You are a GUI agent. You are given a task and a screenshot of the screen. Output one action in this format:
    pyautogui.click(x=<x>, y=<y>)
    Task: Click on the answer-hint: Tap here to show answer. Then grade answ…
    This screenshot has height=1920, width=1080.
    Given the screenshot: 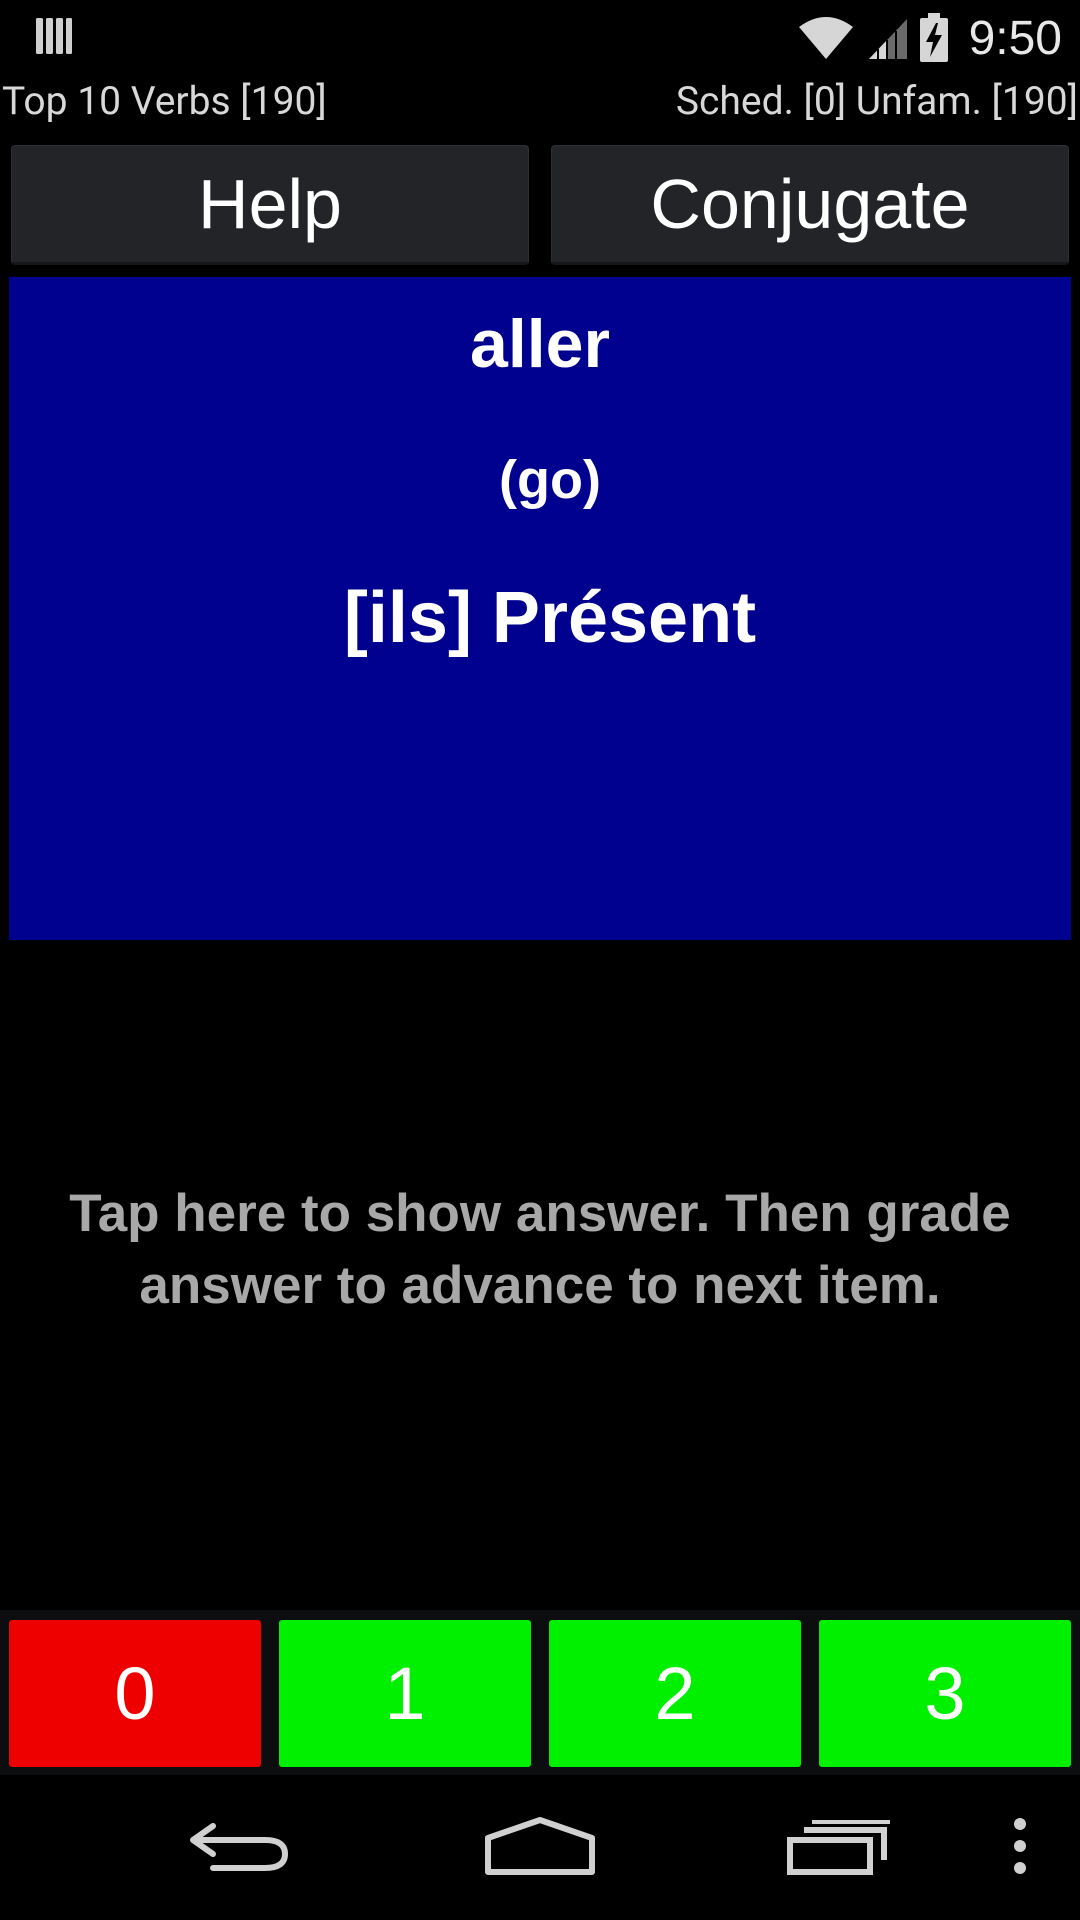 What is the action you would take?
    pyautogui.click(x=540, y=1249)
    